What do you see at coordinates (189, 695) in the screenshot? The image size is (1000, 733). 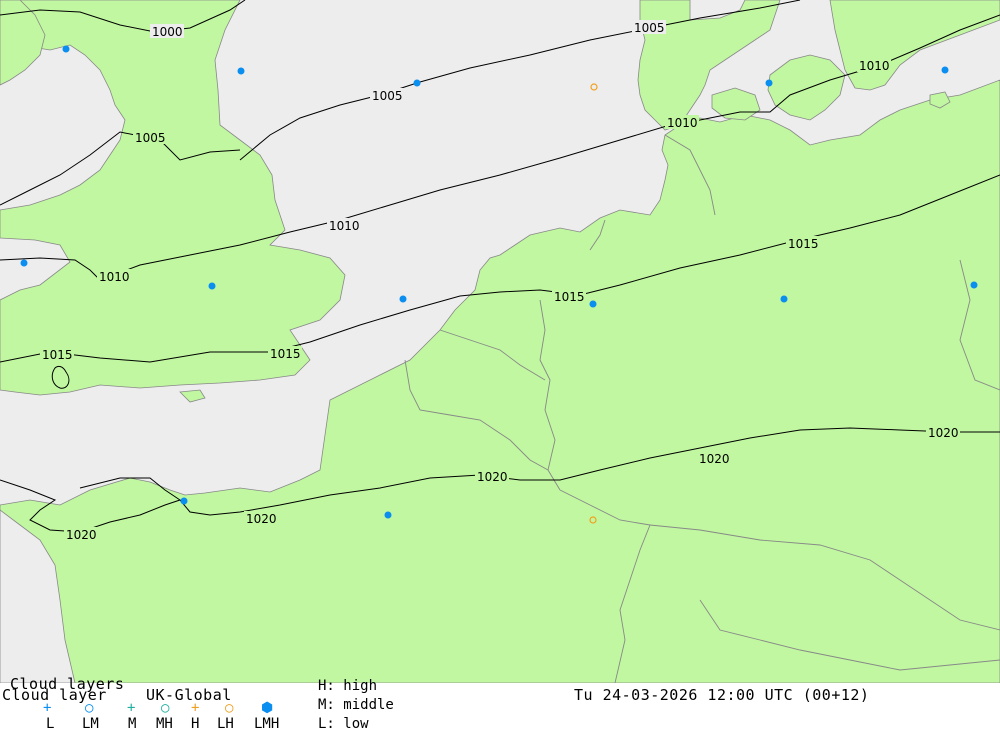 I see `legend-model: UK-Global` at bounding box center [189, 695].